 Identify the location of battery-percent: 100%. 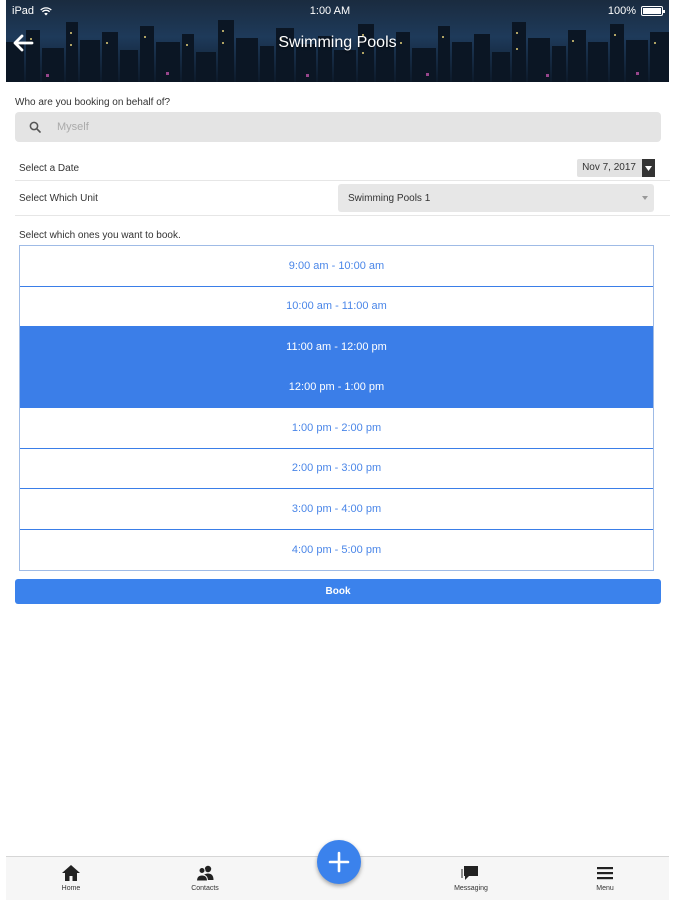
(621, 11).